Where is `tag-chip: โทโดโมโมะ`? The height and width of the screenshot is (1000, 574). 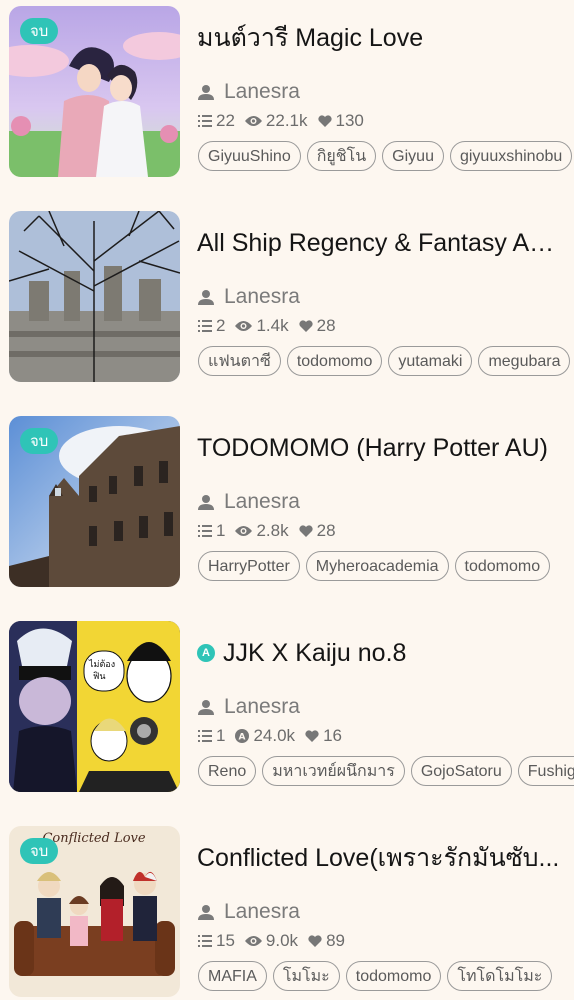 tag-chip: โทโดโมโมะ is located at coordinates (500, 976).